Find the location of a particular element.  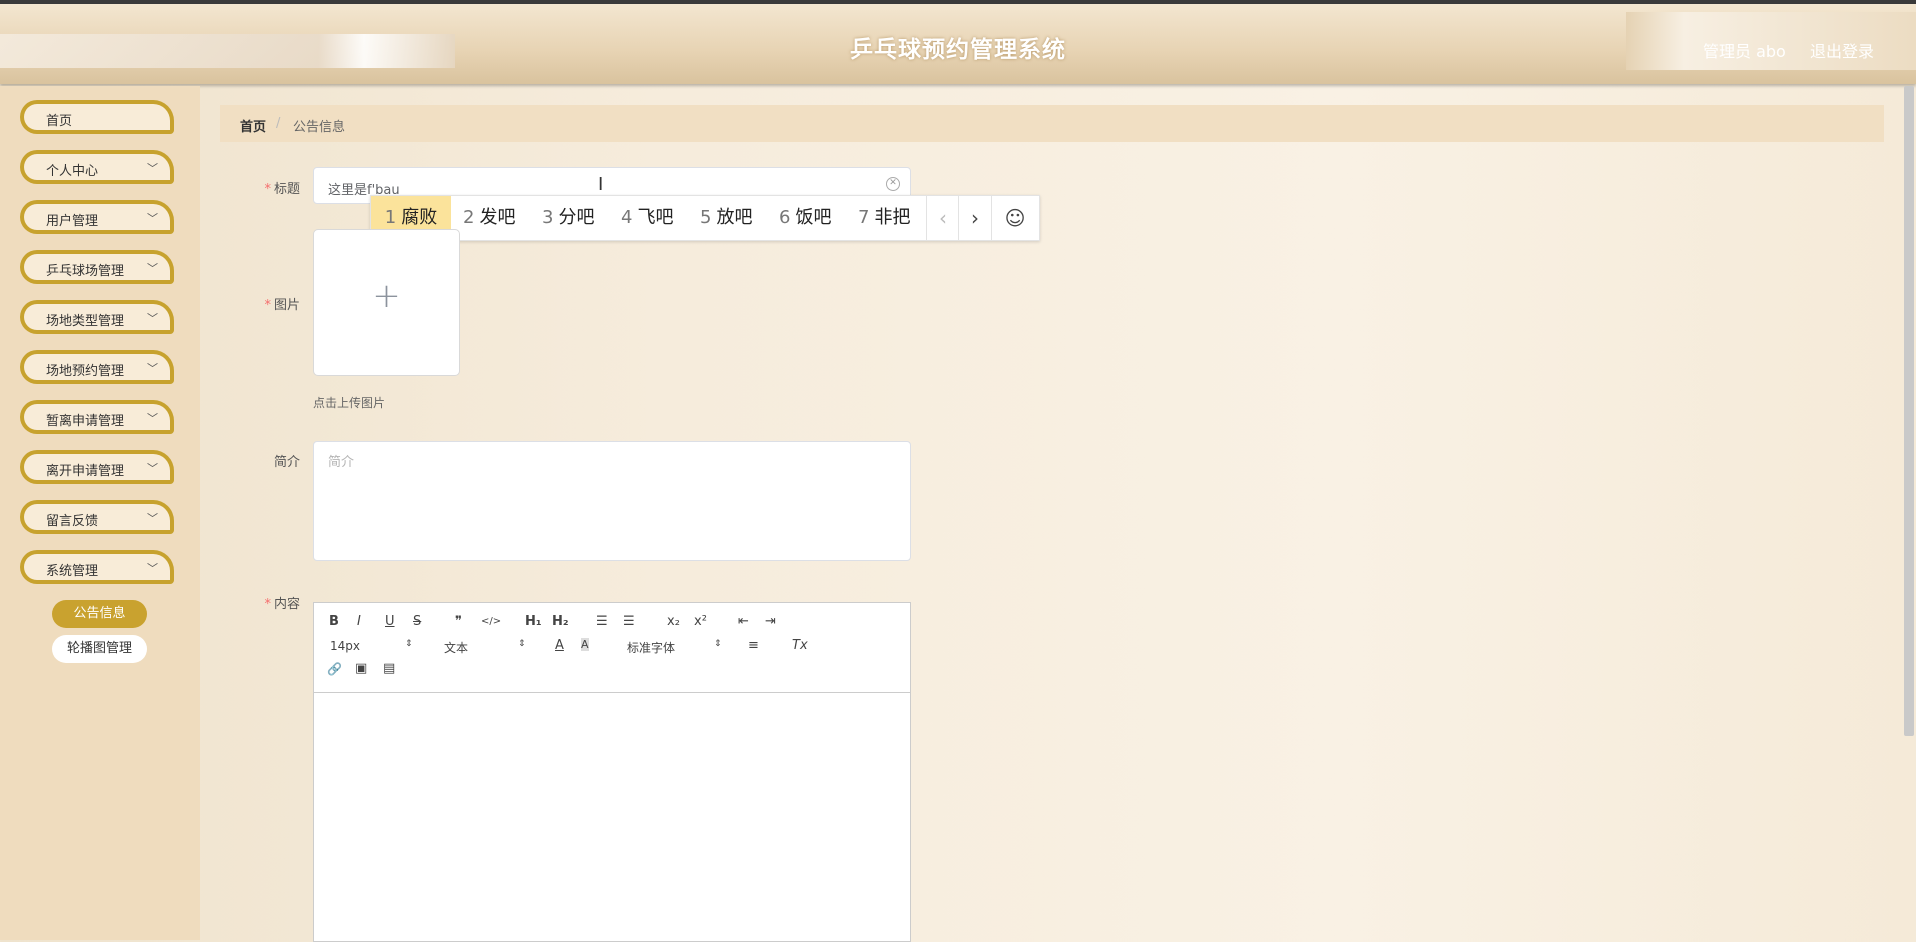

header-2-icon: H₂ is located at coordinates (560, 621).